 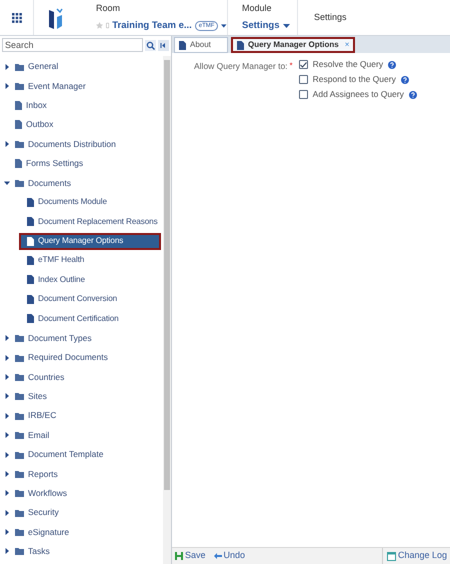 I want to click on tree-item: IRB/EC, so click(x=36, y=415).